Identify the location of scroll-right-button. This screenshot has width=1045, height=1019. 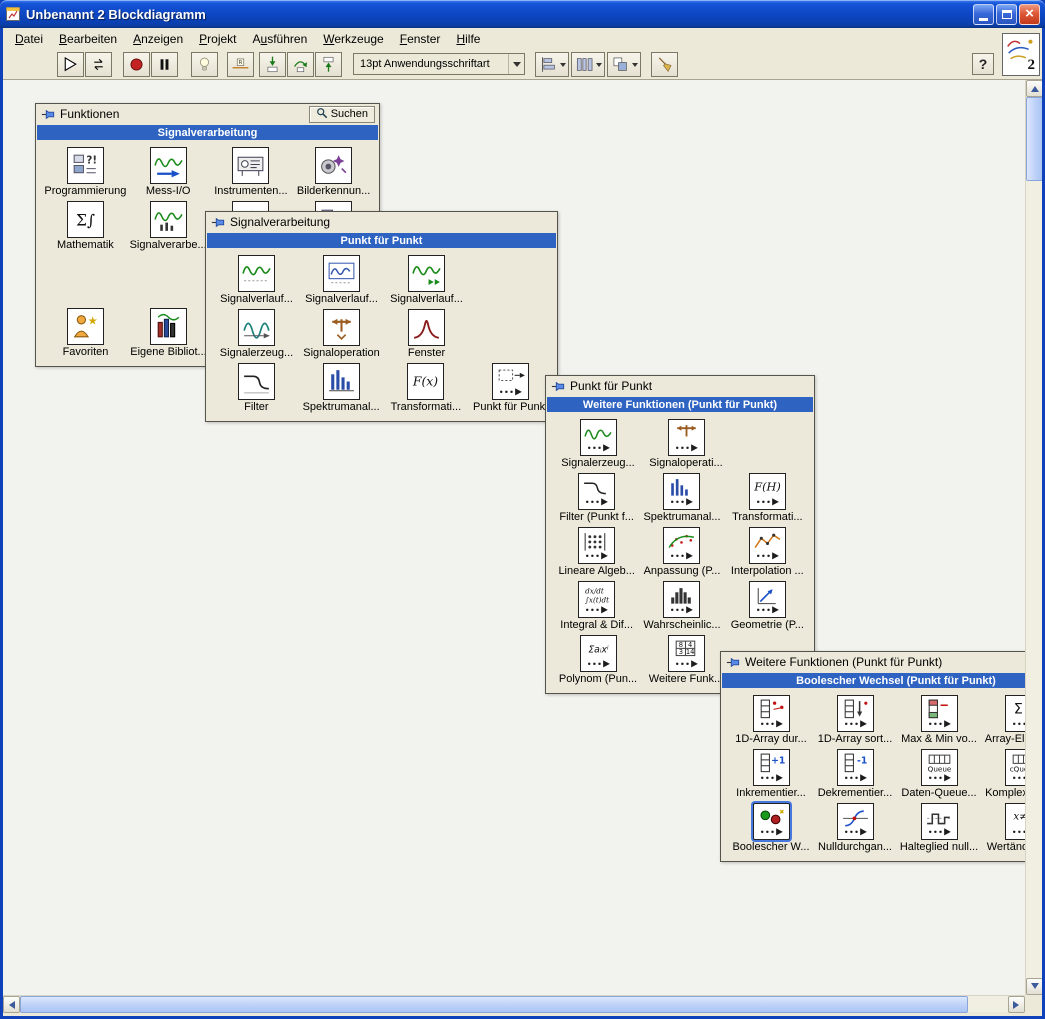
(1016, 1004).